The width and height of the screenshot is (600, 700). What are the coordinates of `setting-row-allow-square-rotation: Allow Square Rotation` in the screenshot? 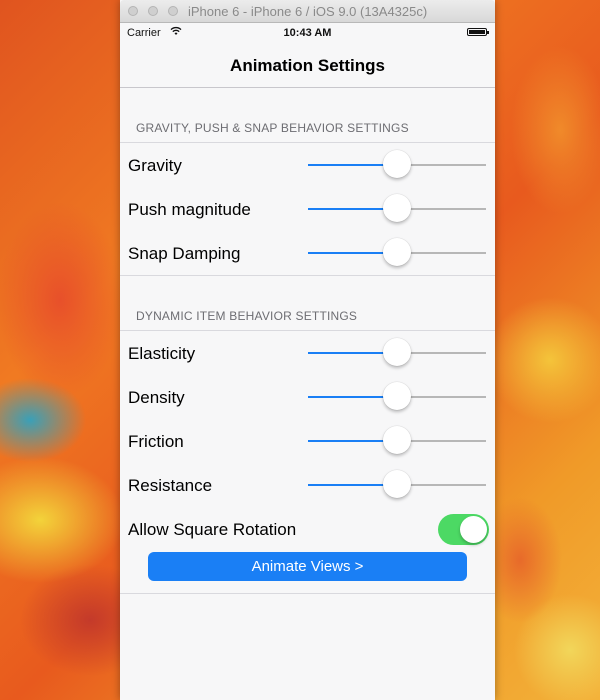 It's located at (307, 529).